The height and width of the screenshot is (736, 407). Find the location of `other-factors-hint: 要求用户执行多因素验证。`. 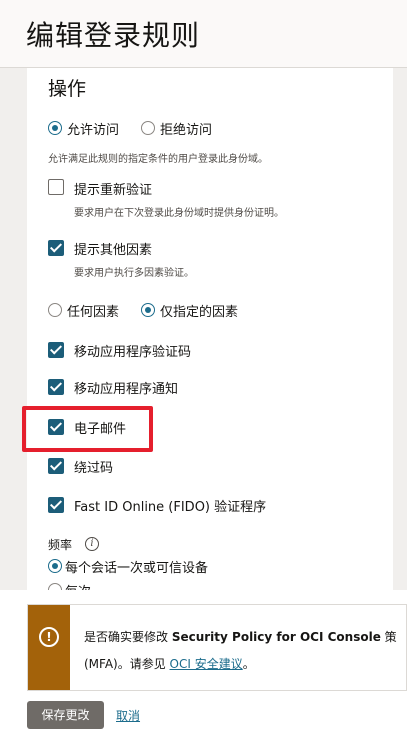

other-factors-hint: 要求用户执行多因素验证。 is located at coordinates (134, 273).